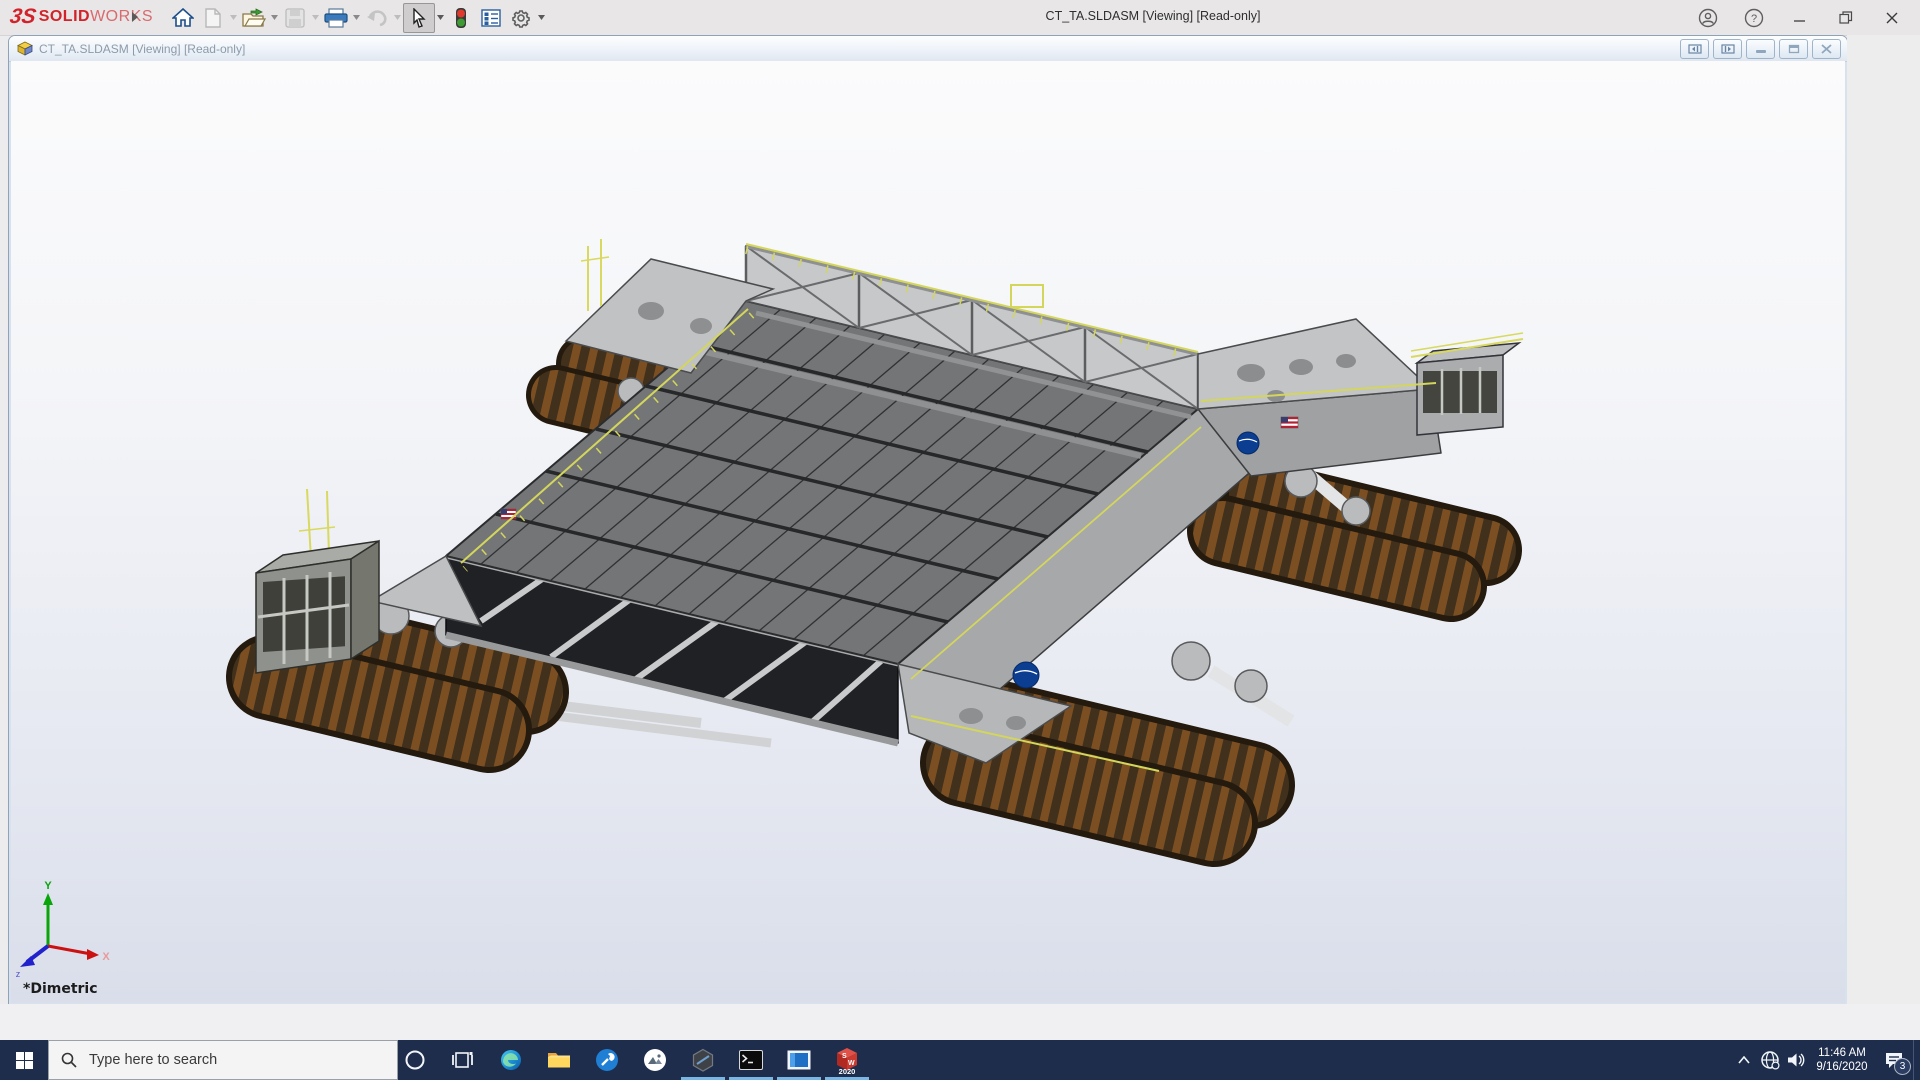 The width and height of the screenshot is (1920, 1080). I want to click on titlebar-controls: ?, so click(1800, 17).